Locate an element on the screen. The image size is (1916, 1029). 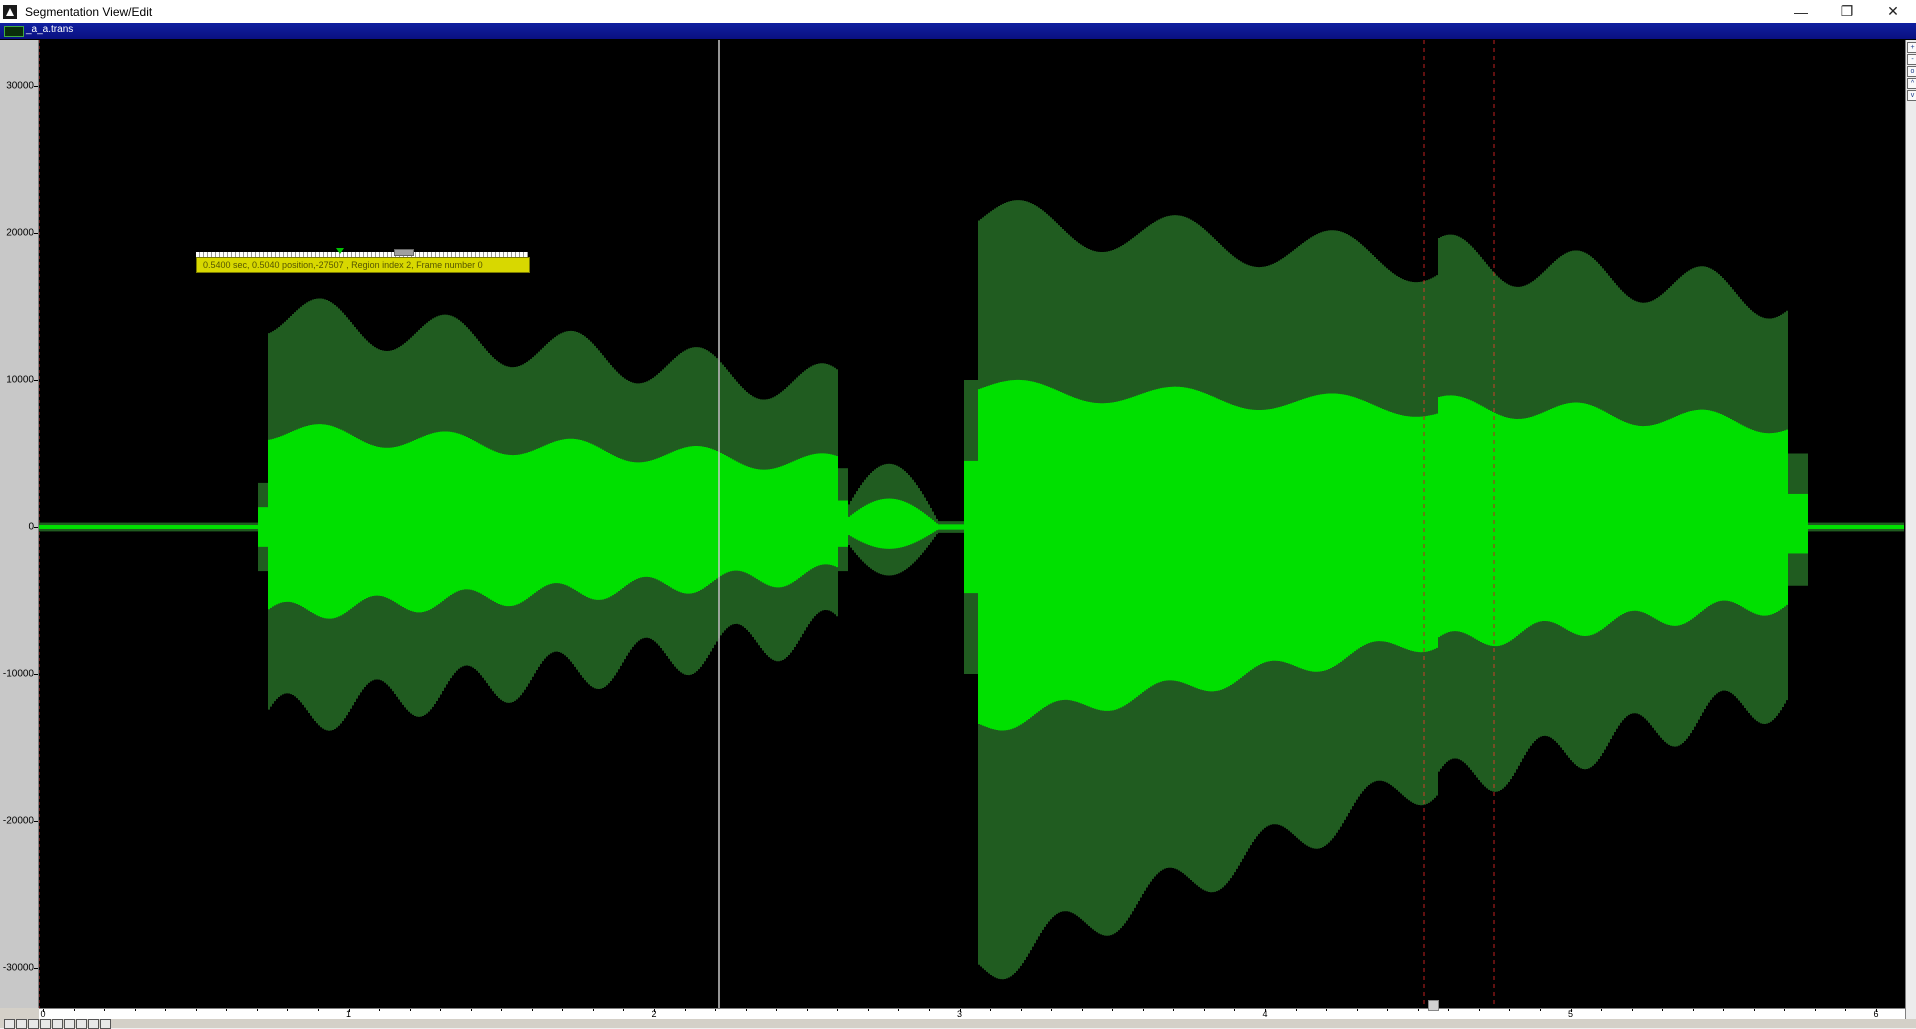
x-tick-label: 4 is located at coordinates (1265, 1014).